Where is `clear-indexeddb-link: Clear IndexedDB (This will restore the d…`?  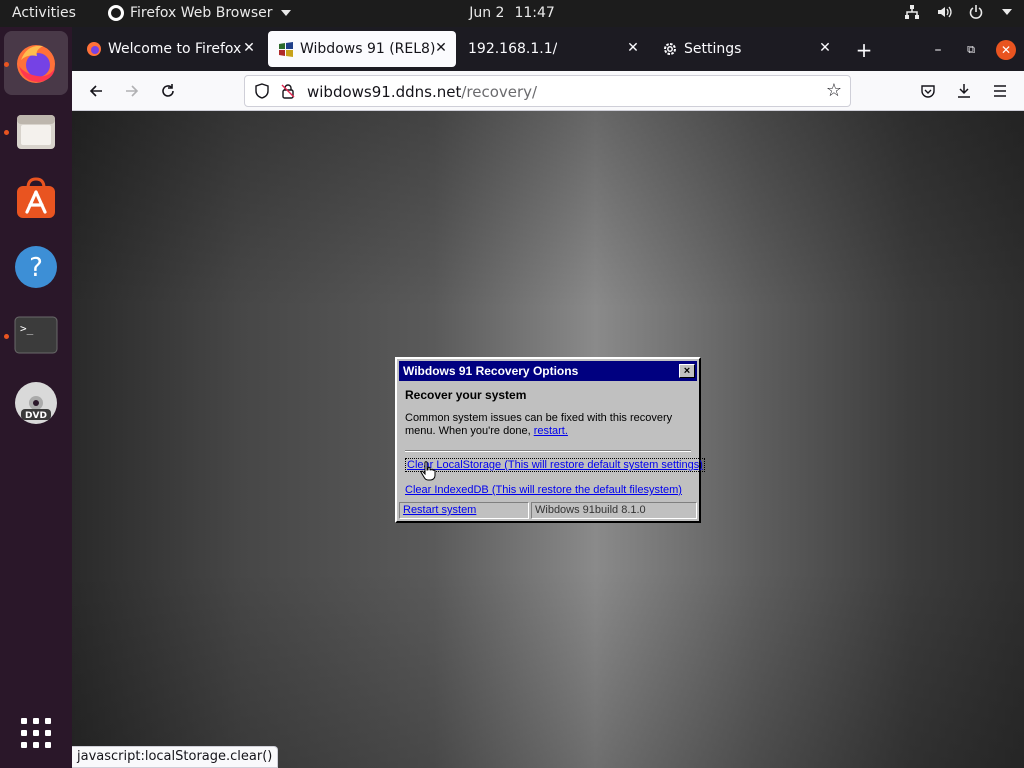 clear-indexeddb-link: Clear IndexedDB (This will restore the d… is located at coordinates (543, 490).